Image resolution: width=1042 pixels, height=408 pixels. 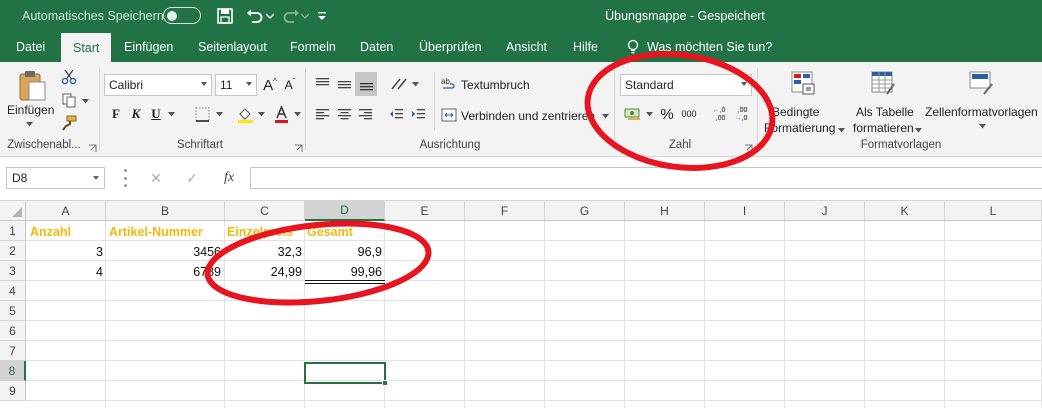 I want to click on align-middle-icon, so click(x=344, y=84).